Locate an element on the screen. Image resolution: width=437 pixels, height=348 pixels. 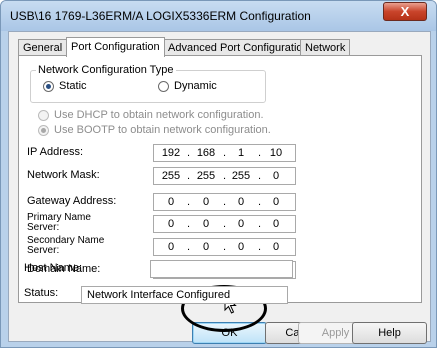
network-mask-field: 255 . 255 . 255 . 0 is located at coordinates (224, 176).